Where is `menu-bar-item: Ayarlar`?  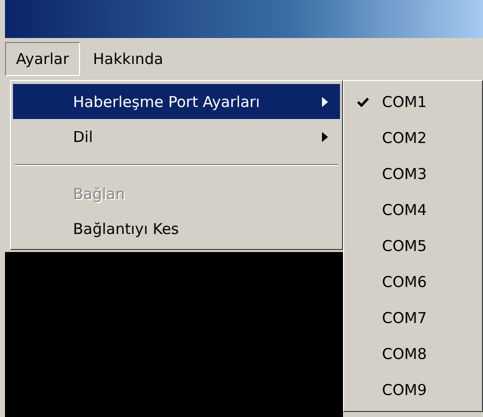
menu-bar-item: Ayarlar is located at coordinates (42, 59).